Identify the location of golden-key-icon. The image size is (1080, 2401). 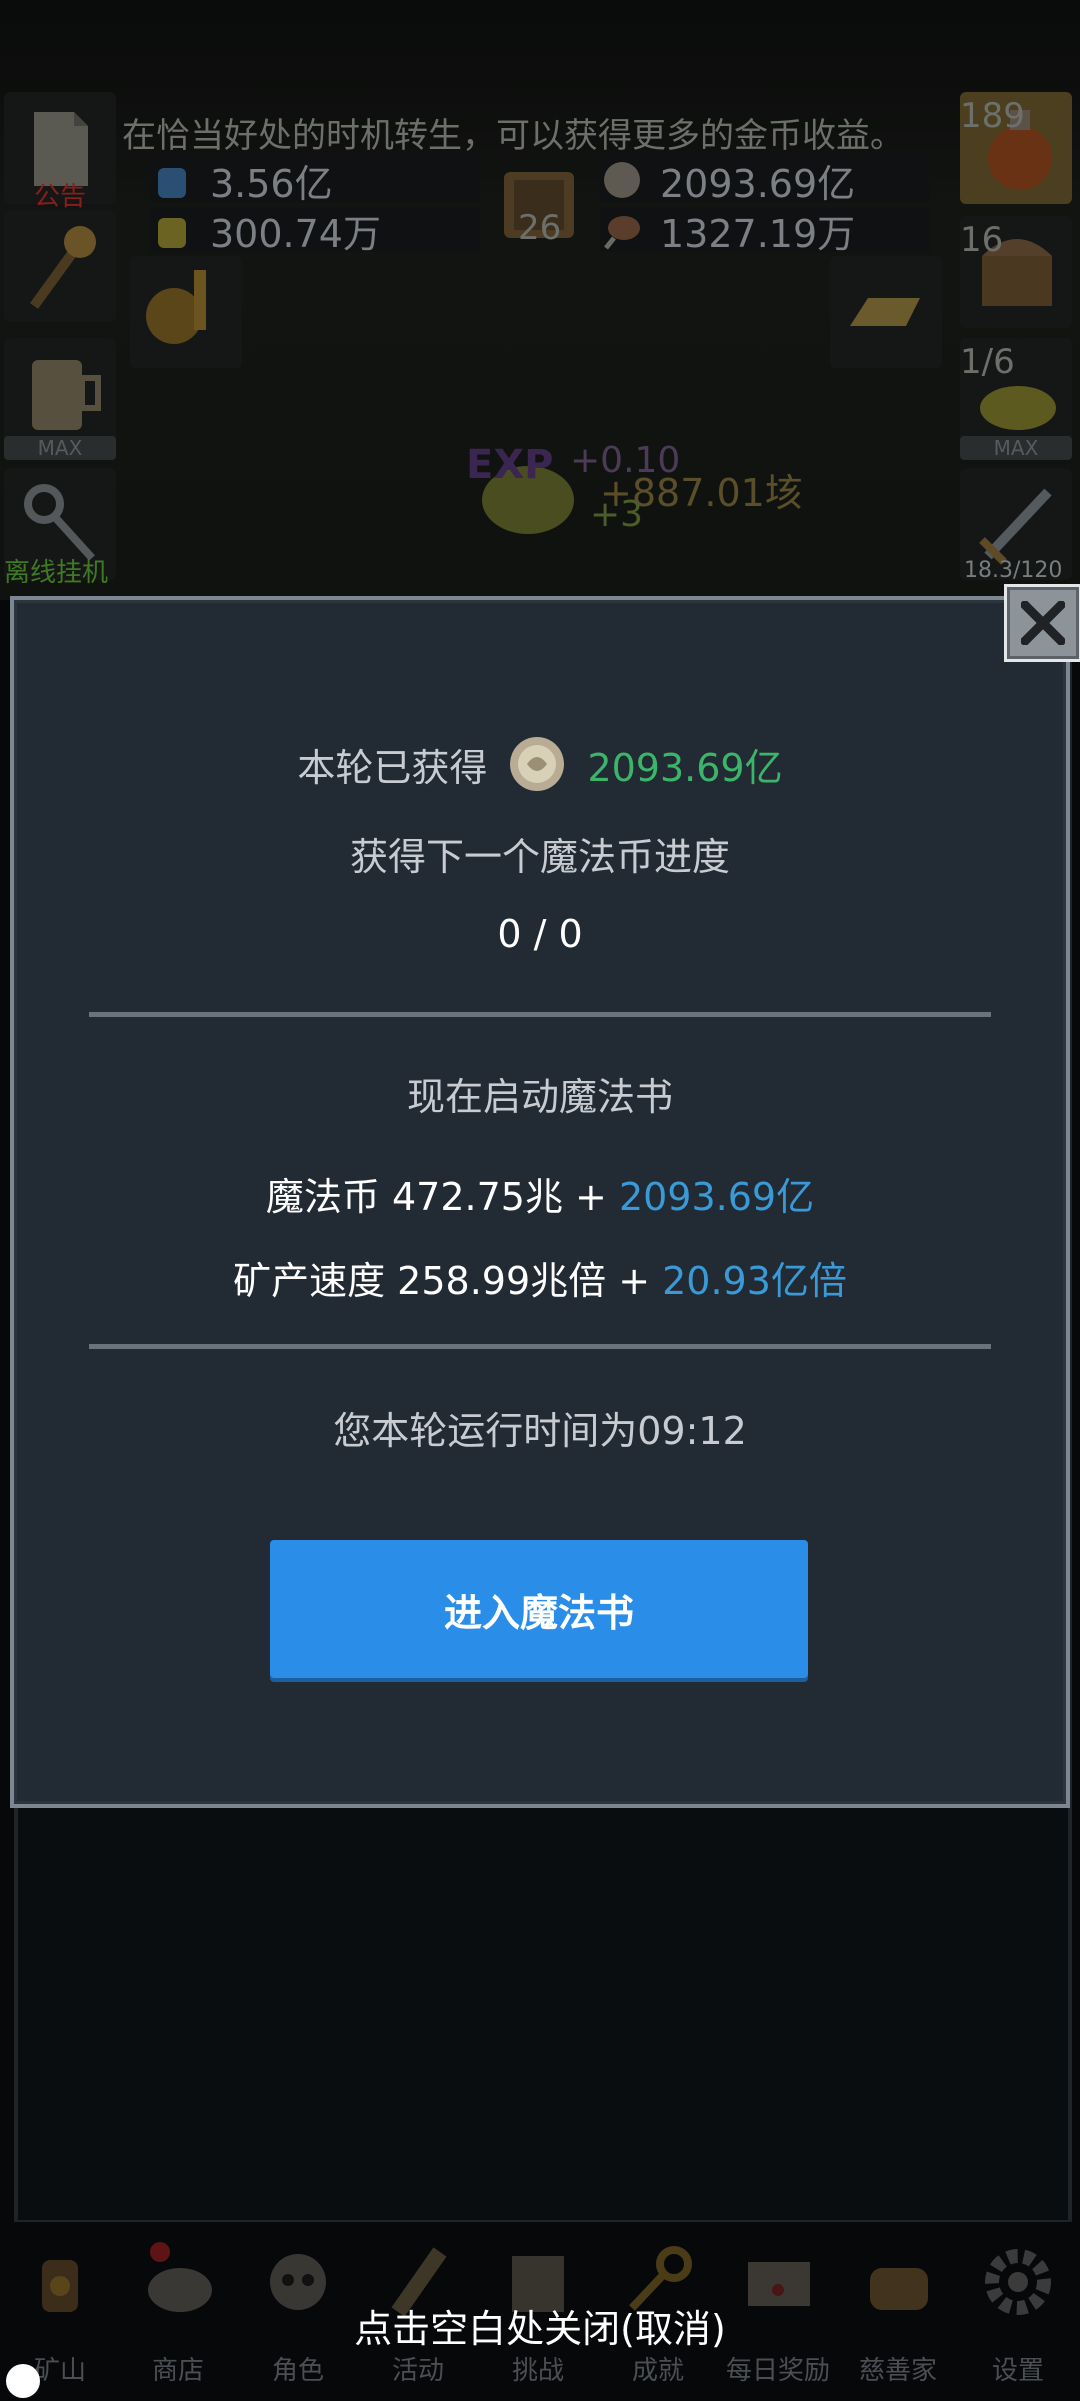
(176, 307).